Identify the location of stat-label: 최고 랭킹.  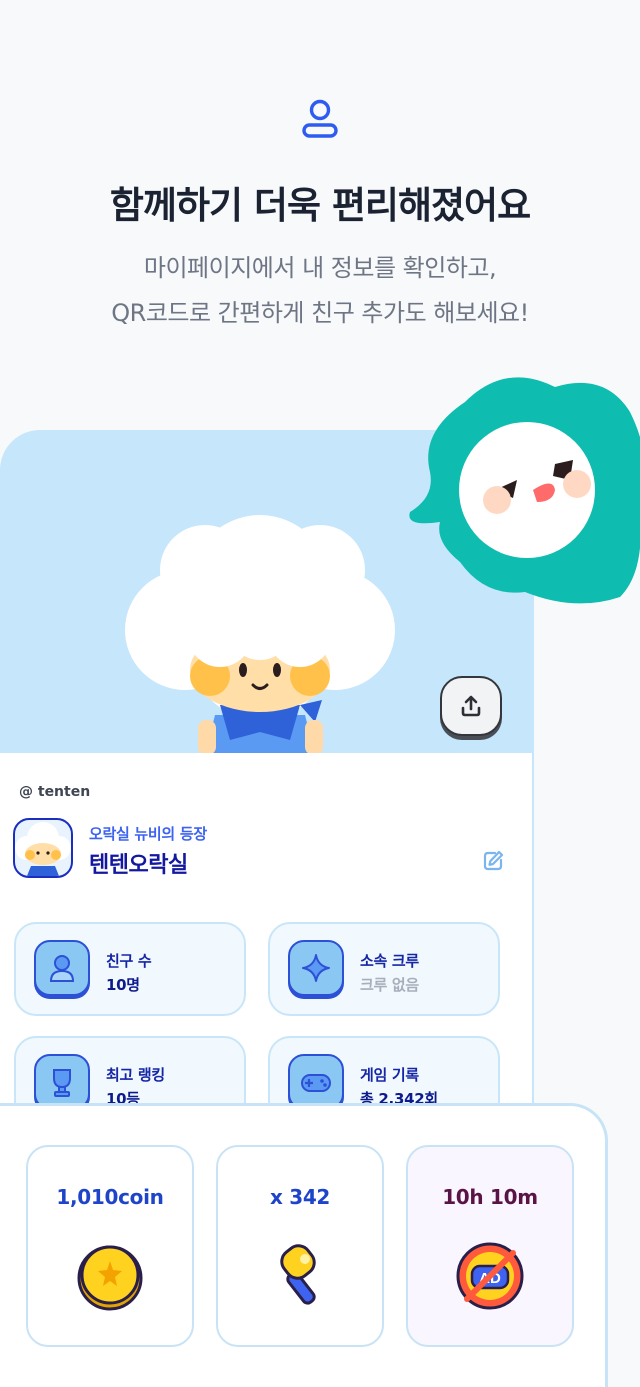
(135, 1075).